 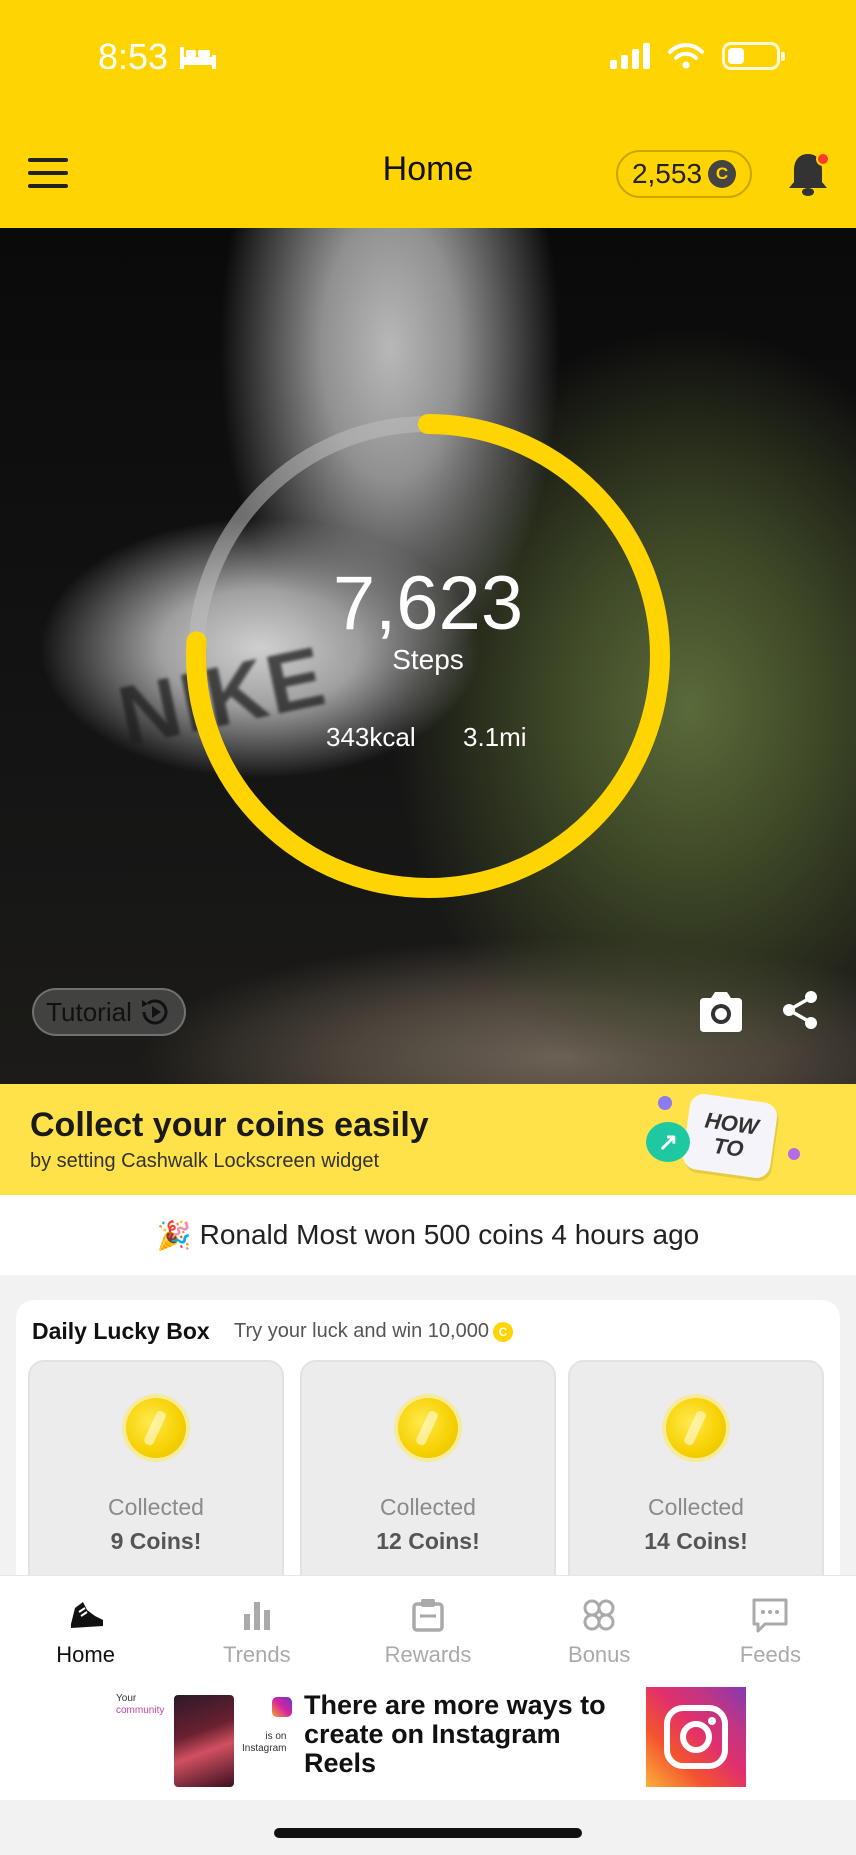 What do you see at coordinates (204, 1741) in the screenshot?
I see `ad-photo` at bounding box center [204, 1741].